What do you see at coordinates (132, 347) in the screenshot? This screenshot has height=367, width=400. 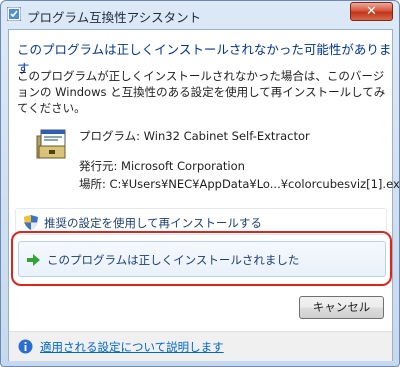 I see `help-link: 適用される設定について説明します` at bounding box center [132, 347].